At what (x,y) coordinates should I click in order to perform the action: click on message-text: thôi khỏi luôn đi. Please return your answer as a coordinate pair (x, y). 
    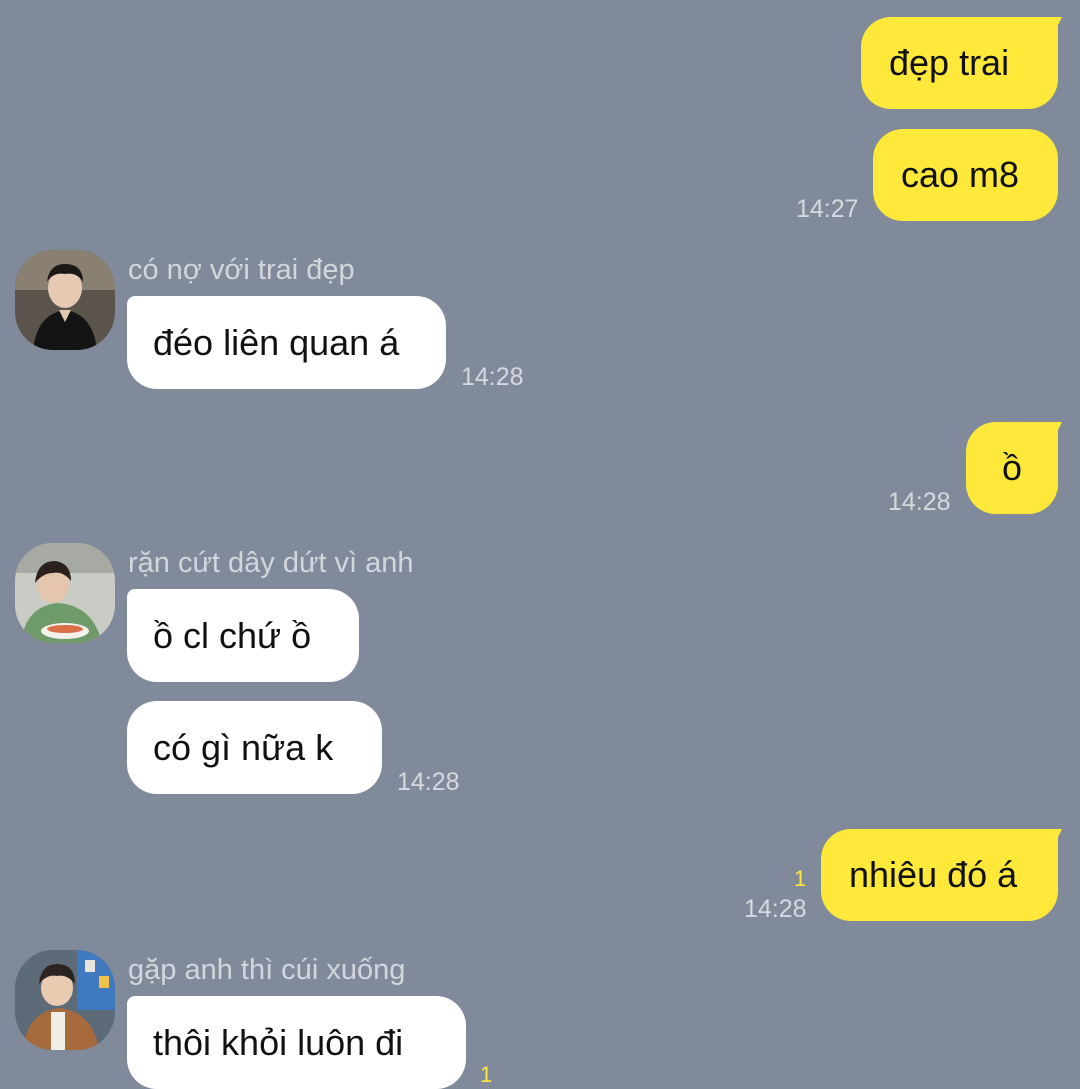
    Looking at the image, I should click on (278, 1042).